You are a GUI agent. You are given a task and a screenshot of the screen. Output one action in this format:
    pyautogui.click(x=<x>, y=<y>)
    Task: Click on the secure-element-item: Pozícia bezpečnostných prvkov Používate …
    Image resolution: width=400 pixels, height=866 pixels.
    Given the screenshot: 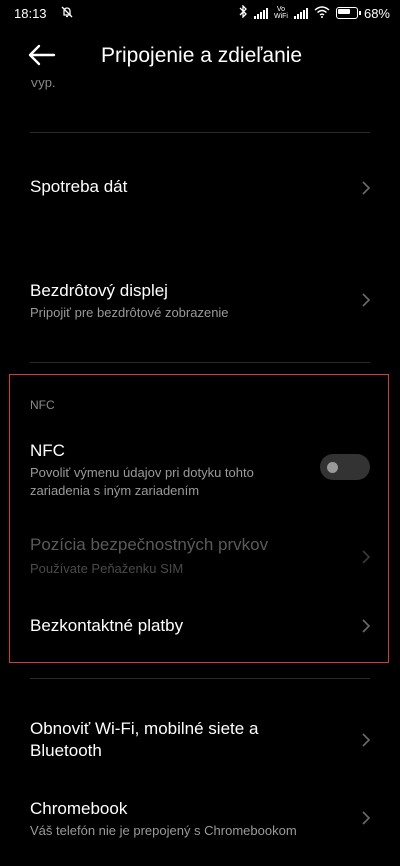 What is the action you would take?
    pyautogui.click(x=200, y=558)
    